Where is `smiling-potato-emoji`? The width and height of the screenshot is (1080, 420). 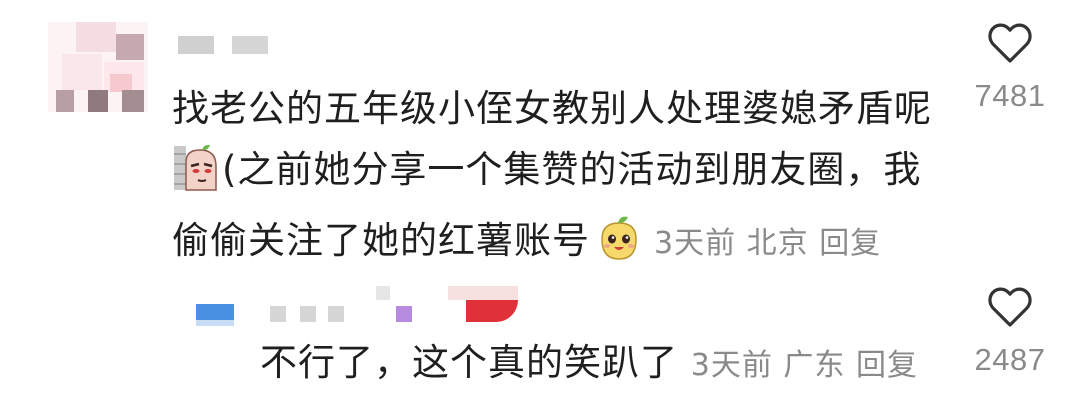 smiling-potato-emoji is located at coordinates (619, 247).